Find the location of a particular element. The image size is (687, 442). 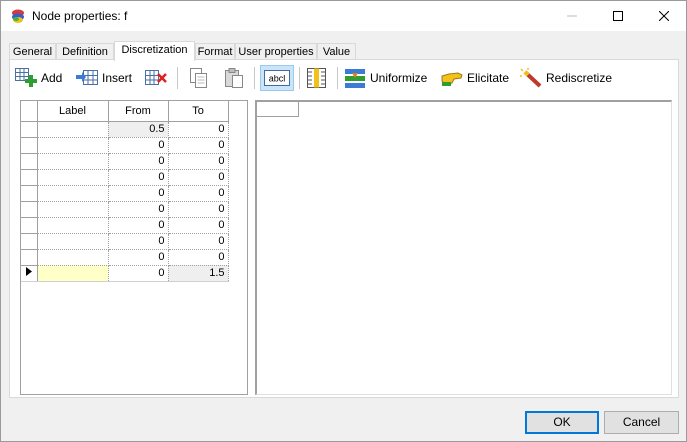

ruler-button is located at coordinates (317, 78).